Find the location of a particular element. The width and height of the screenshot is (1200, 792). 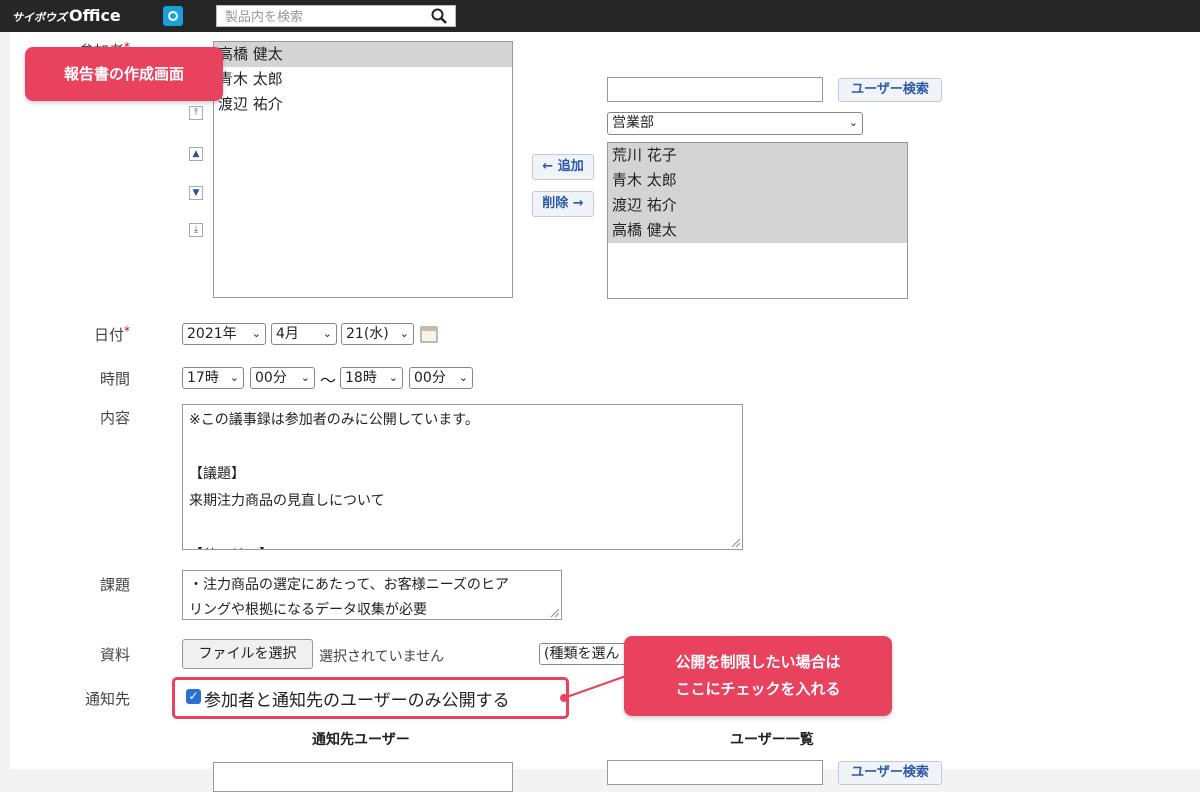

move-up-button: ▲ is located at coordinates (196, 154).